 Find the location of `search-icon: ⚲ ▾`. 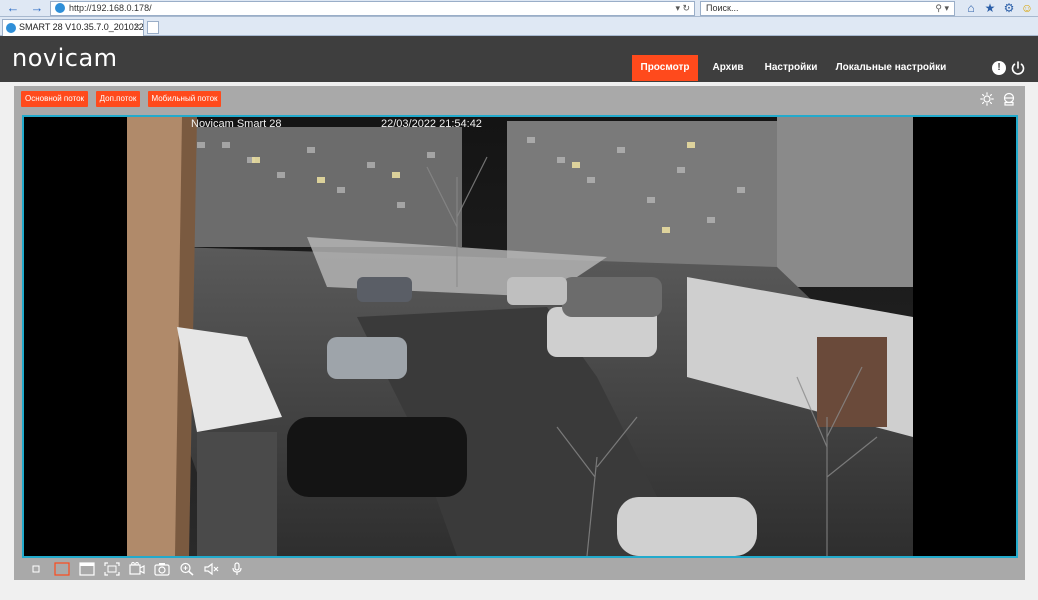

search-icon: ⚲ ▾ is located at coordinates (942, 8).